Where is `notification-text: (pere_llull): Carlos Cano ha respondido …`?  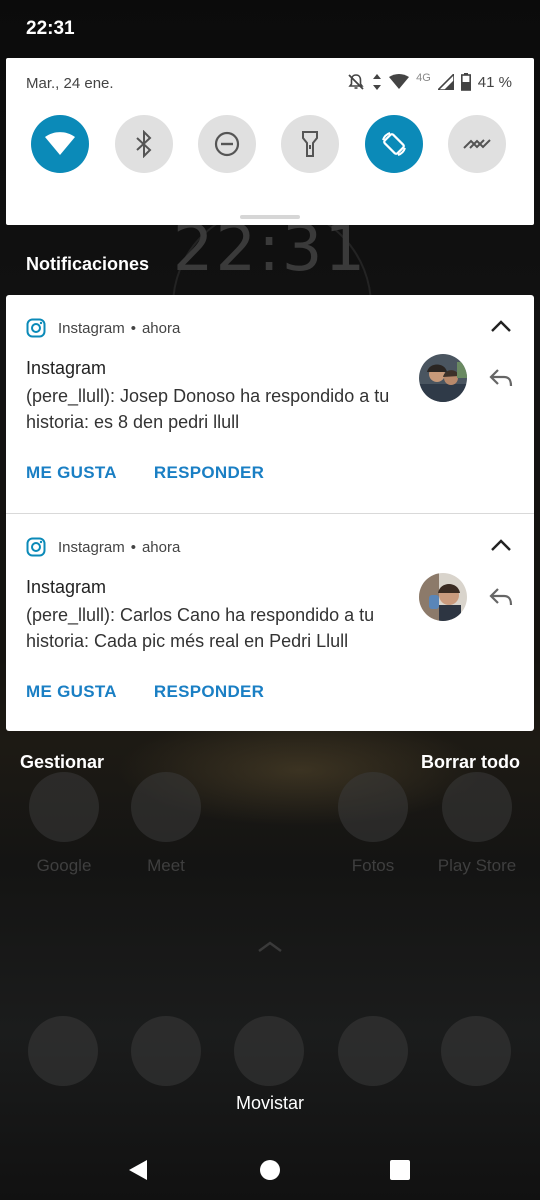
notification-text: (pere_llull): Carlos Cano ha respondido … is located at coordinates (200, 628).